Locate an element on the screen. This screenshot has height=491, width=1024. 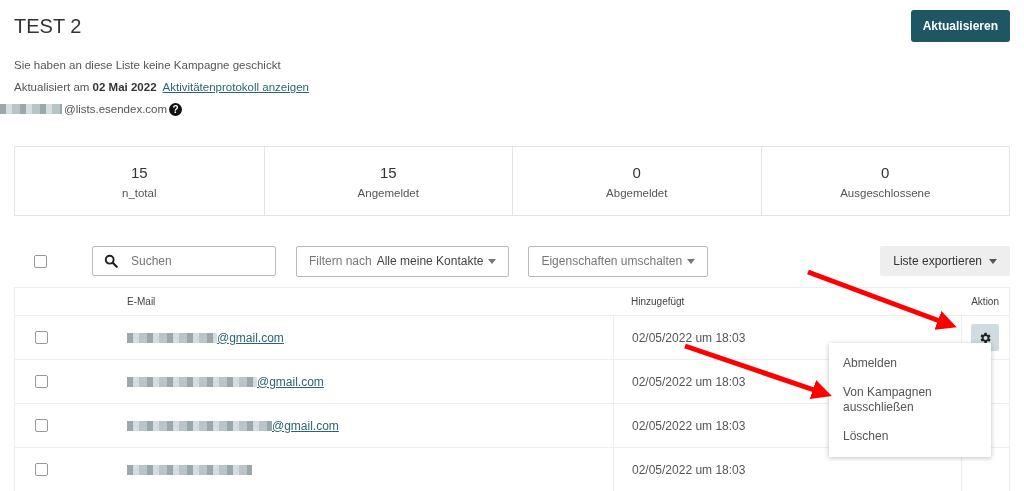
search-icon is located at coordinates (111, 261).